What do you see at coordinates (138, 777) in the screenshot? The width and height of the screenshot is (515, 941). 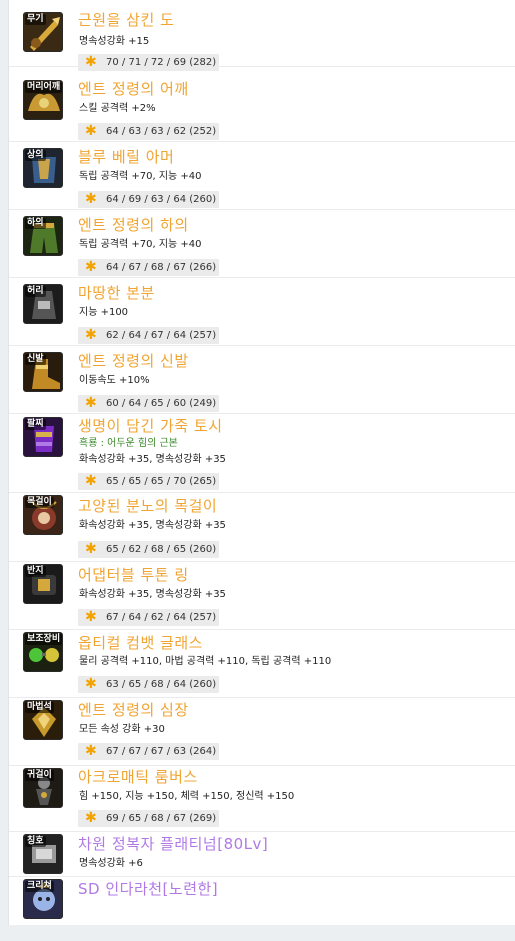 I see `item-name: 아크로매틱 룸버스` at bounding box center [138, 777].